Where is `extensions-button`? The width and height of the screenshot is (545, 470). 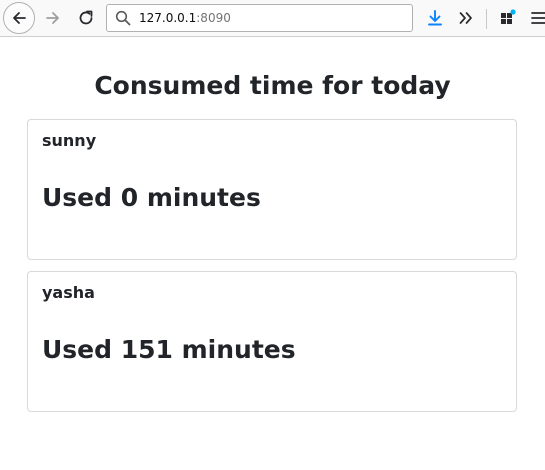
extensions-button is located at coordinates (508, 18).